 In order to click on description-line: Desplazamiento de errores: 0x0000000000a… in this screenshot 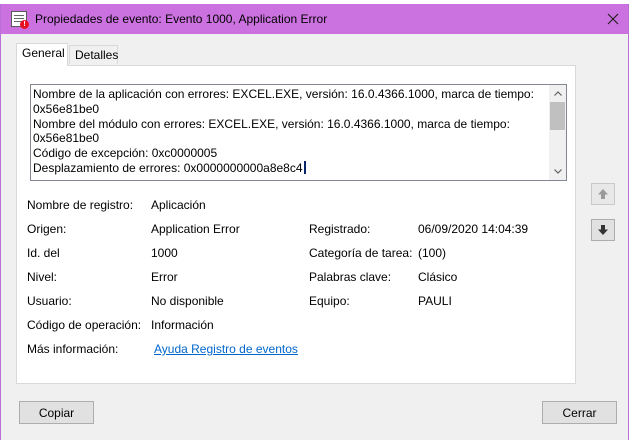, I will do `click(168, 167)`.